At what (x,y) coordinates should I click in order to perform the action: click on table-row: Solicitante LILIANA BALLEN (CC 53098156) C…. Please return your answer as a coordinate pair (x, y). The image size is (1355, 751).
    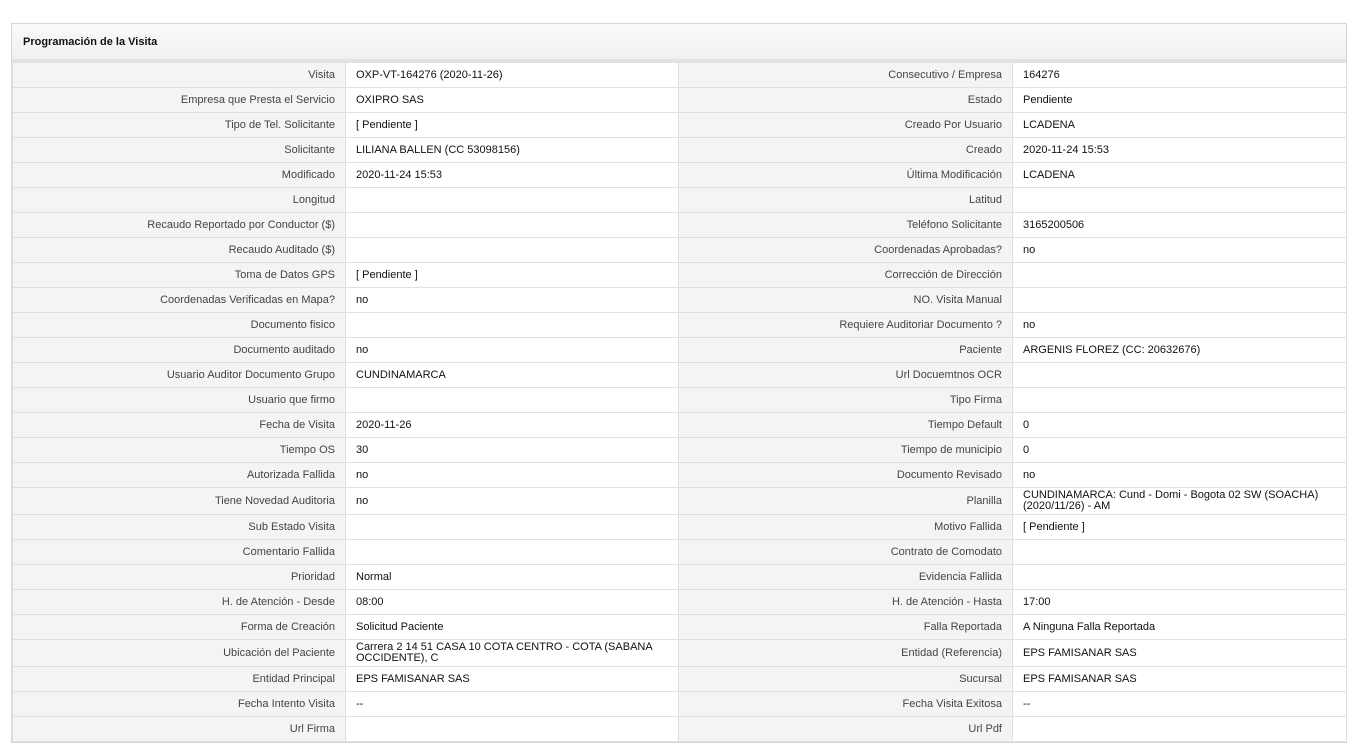
    Looking at the image, I should click on (679, 150).